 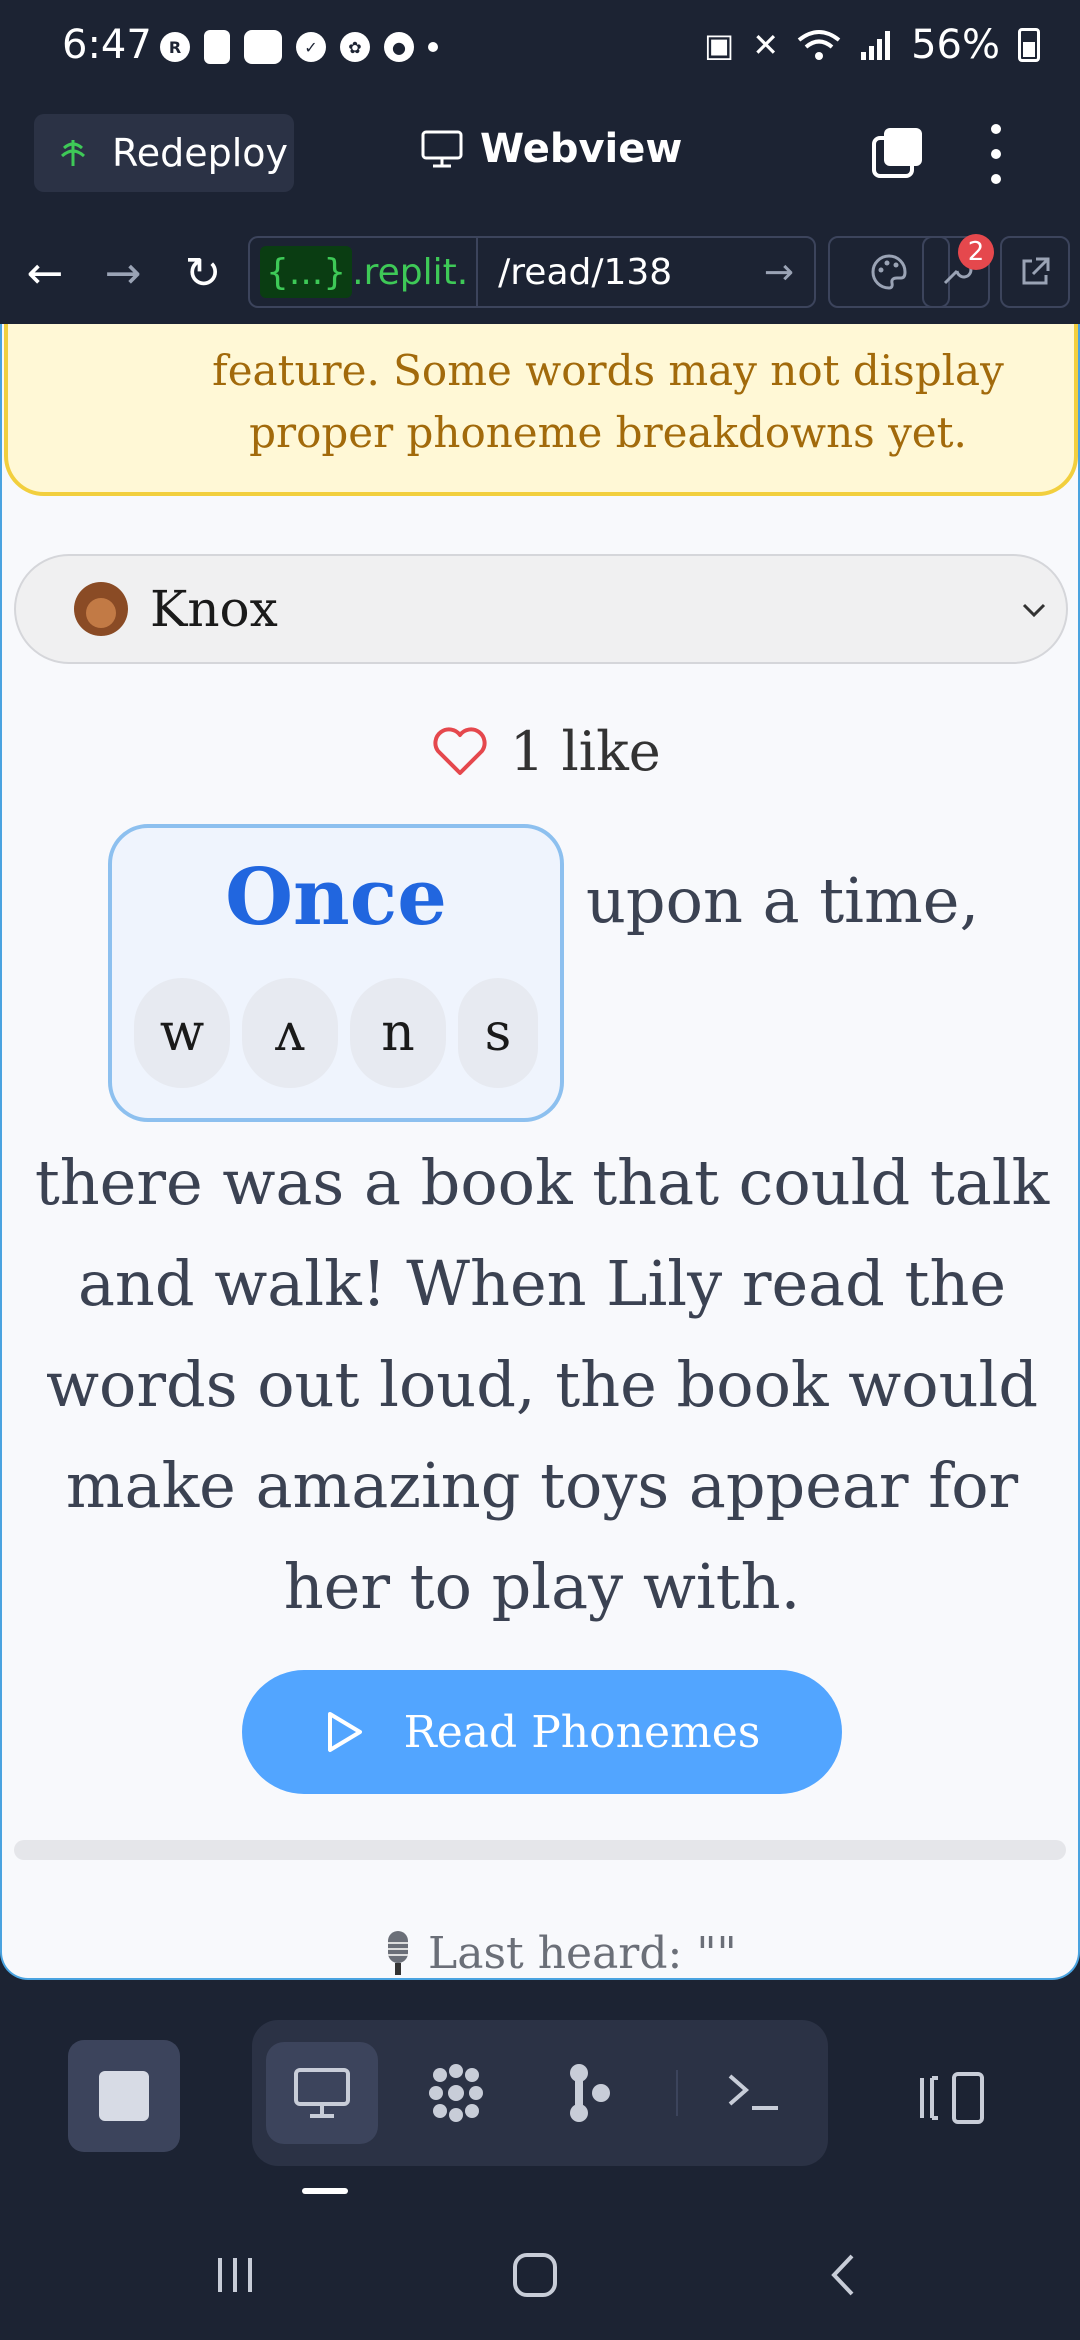 What do you see at coordinates (45, 273) in the screenshot?
I see `back-icon: ←` at bounding box center [45, 273].